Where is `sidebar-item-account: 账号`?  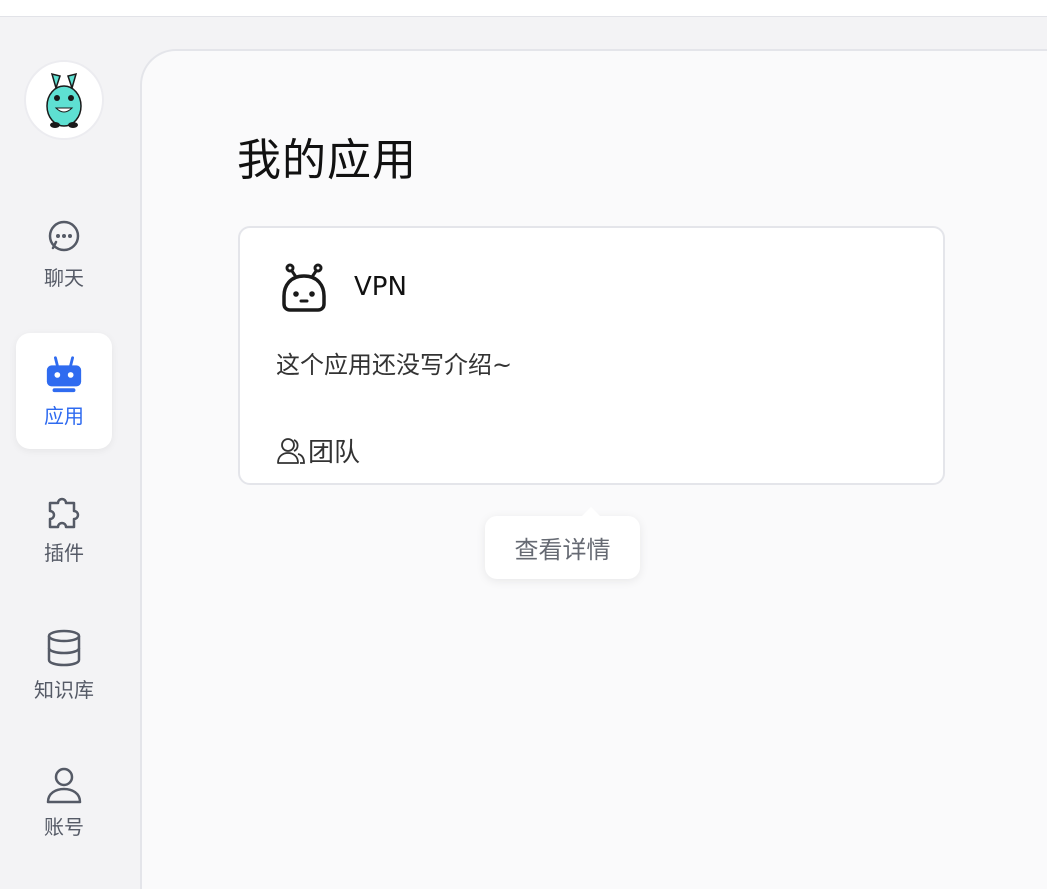 sidebar-item-account: 账号 is located at coordinates (64, 802).